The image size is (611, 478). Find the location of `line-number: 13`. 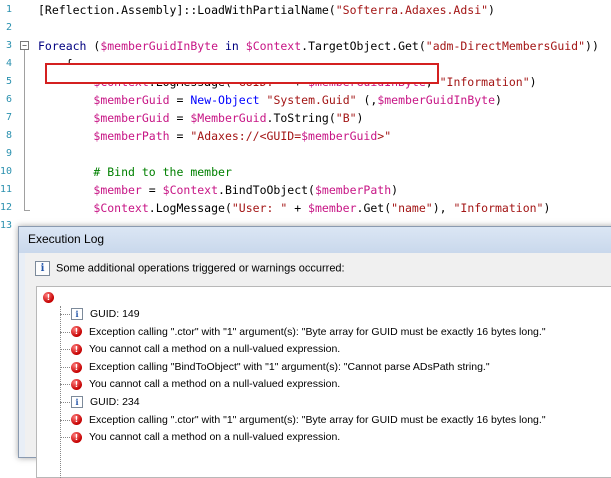

line-number: 13 is located at coordinates (6, 225).